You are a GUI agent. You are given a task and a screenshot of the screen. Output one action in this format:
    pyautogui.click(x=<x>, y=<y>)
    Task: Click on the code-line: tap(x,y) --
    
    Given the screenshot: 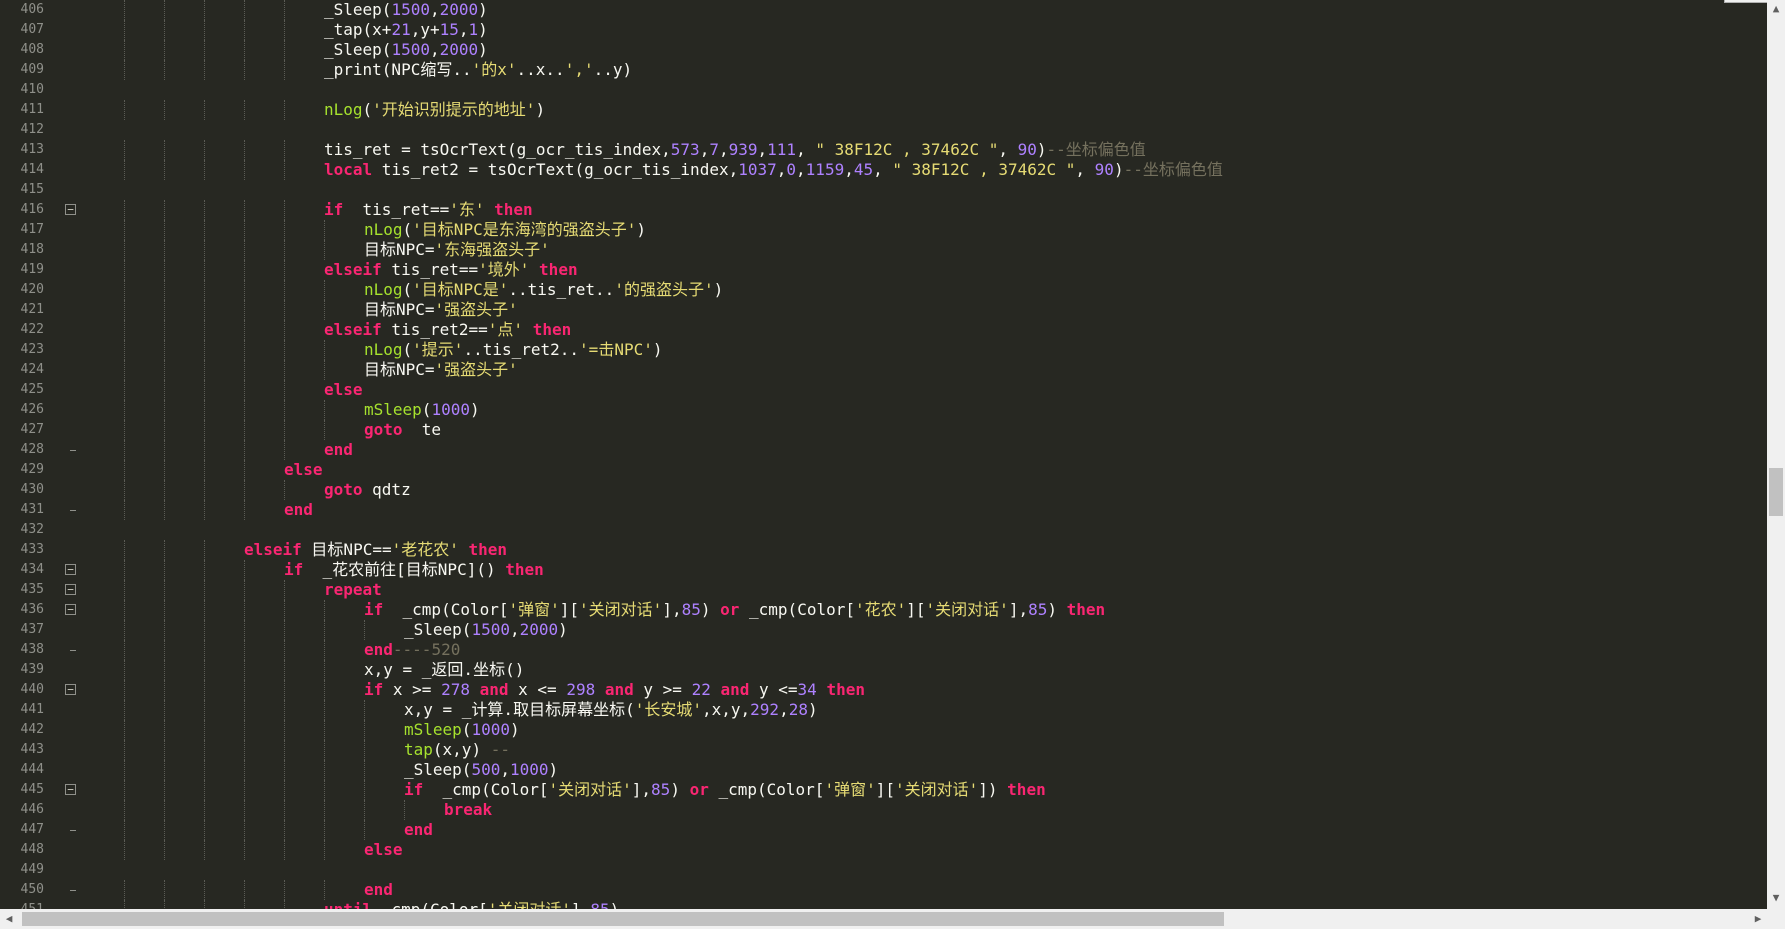 What is the action you would take?
    pyautogui.click(x=457, y=750)
    